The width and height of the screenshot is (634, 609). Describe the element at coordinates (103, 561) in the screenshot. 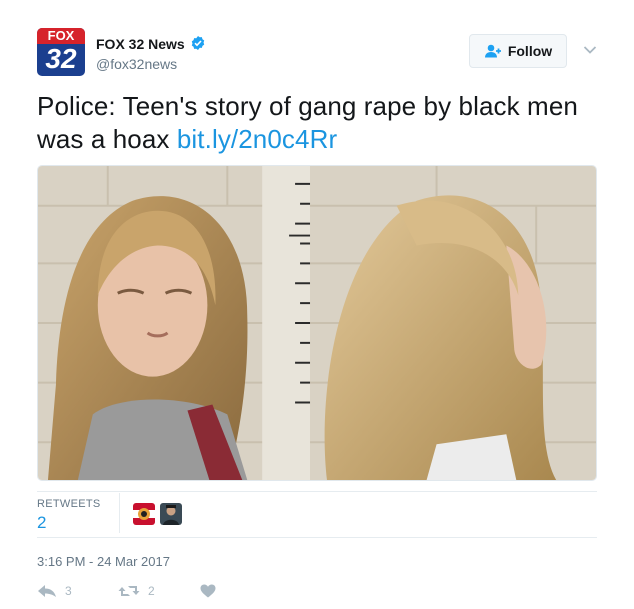

I see `tweet-timestamp: 3:16 PM - 24 Mar 2017` at that location.